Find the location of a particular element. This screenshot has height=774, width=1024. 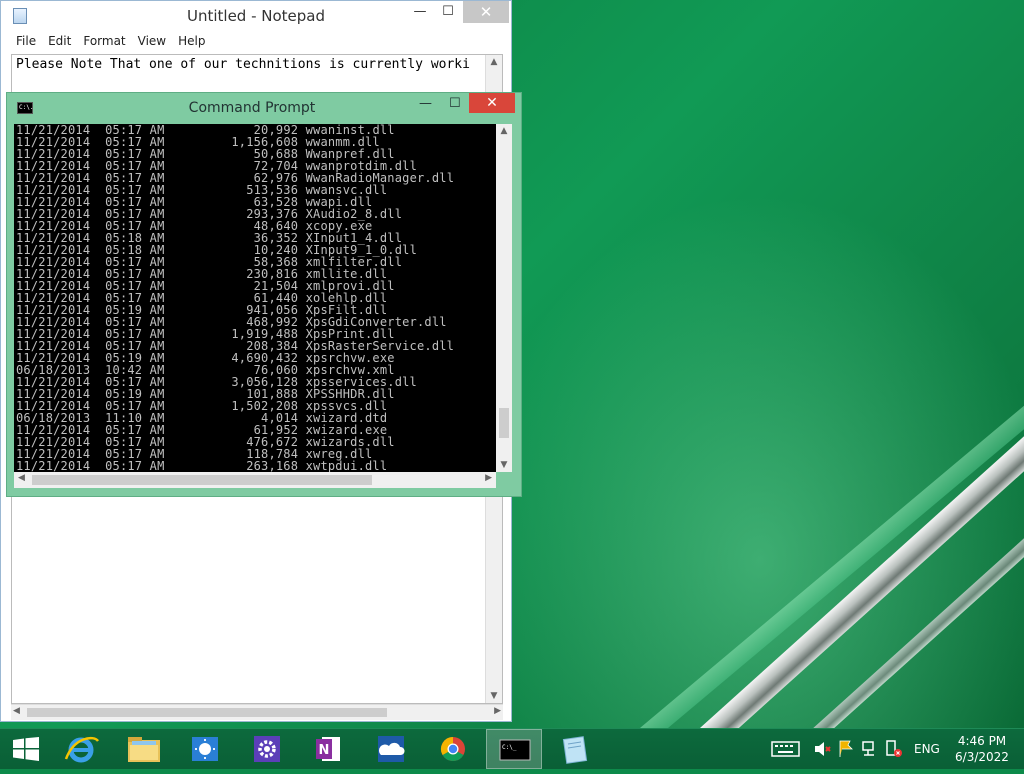

cmd-vertical-scrollbar: ▲ ▼ is located at coordinates (504, 298).